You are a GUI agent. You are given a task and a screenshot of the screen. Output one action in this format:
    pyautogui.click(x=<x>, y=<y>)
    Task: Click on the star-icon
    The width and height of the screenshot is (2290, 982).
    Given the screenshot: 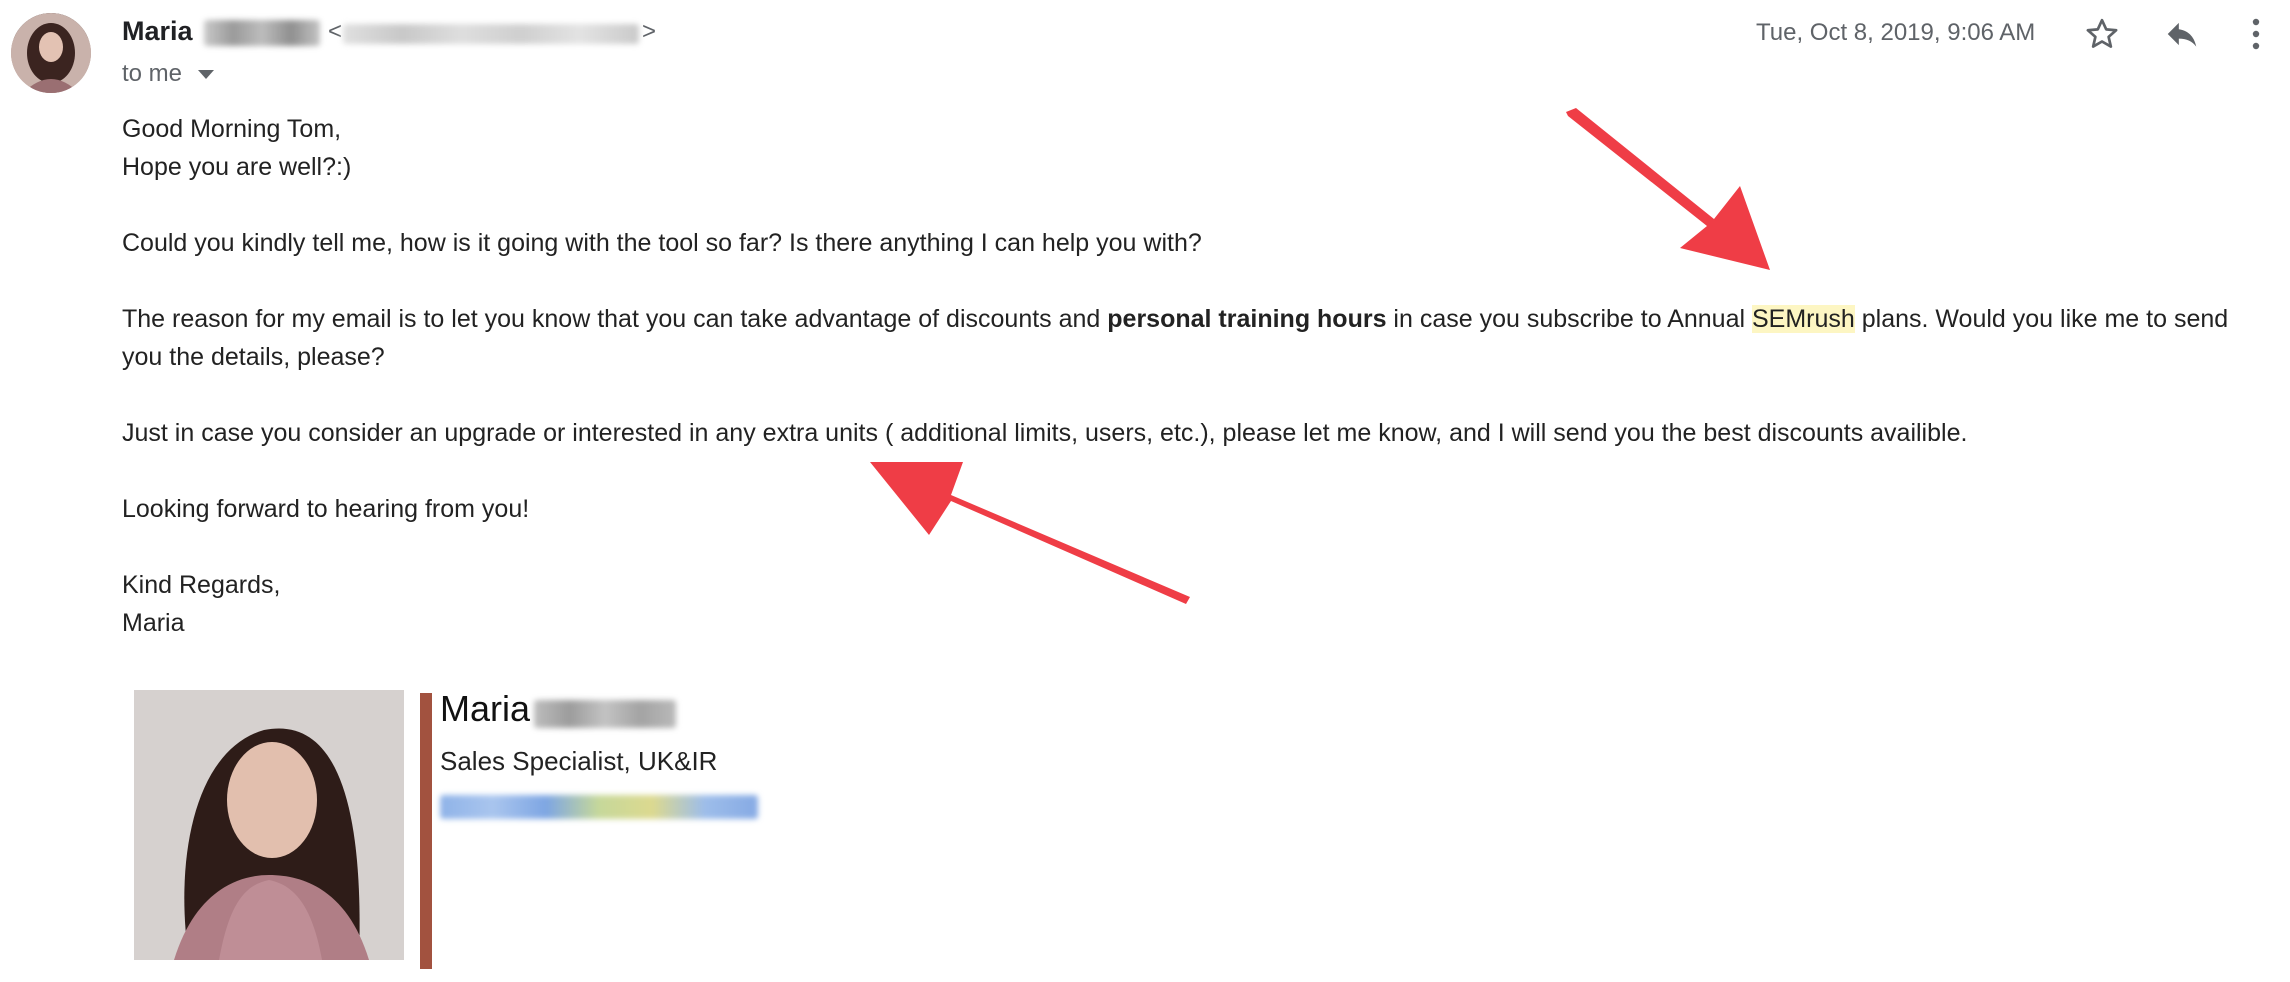 What is the action you would take?
    pyautogui.click(x=2102, y=33)
    